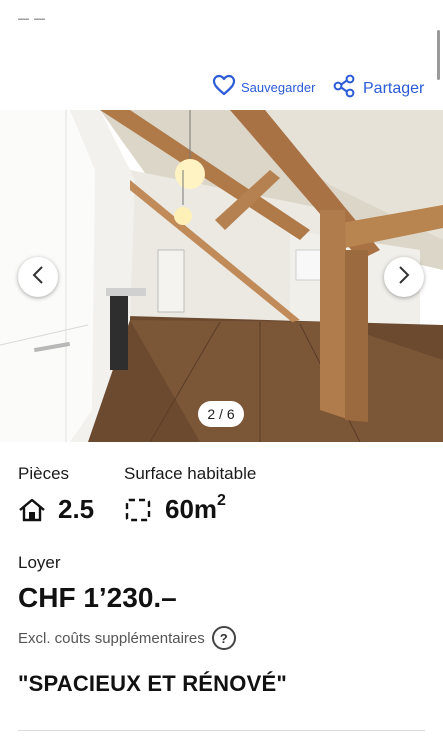 This screenshot has height=750, width=443. Describe the element at coordinates (111, 638) in the screenshot. I see `extra-costs-text: Excl. coûts supplémentaires` at that location.